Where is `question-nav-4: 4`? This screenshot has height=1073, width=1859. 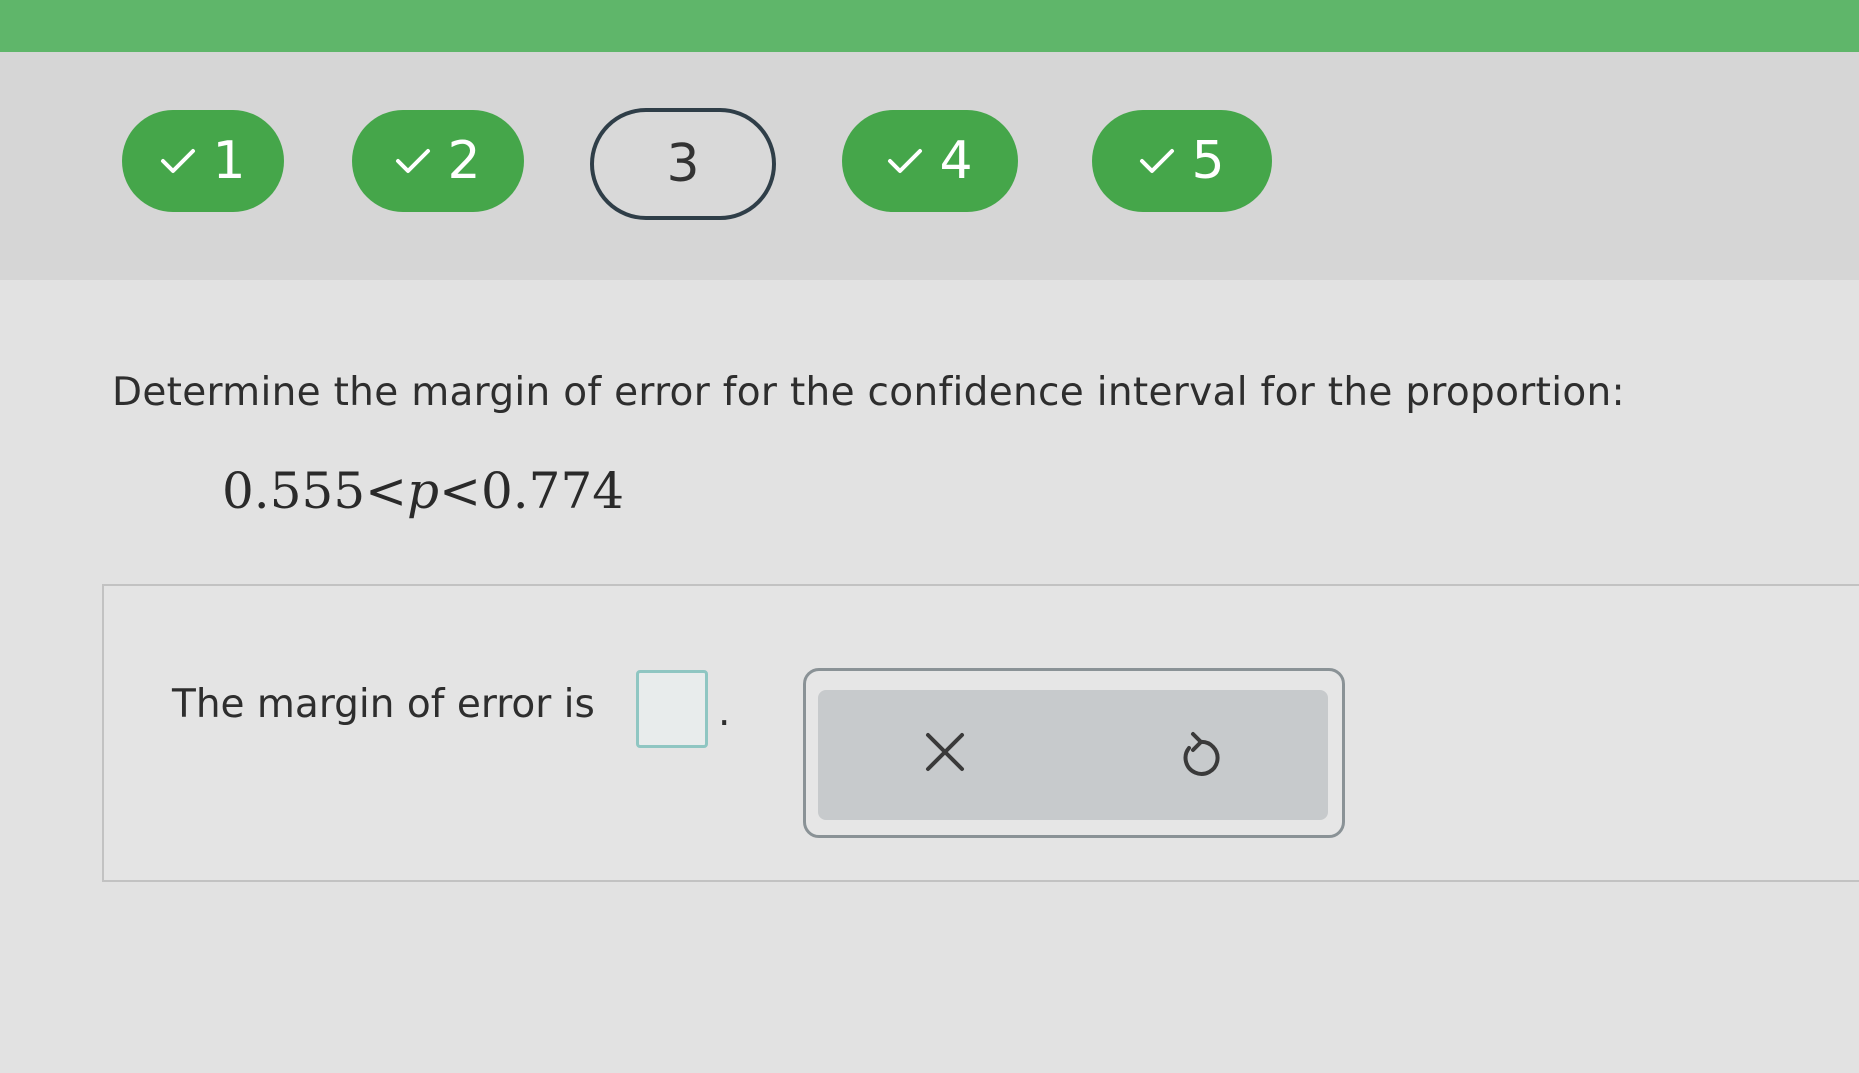
question-nav-4: 4 is located at coordinates (930, 161).